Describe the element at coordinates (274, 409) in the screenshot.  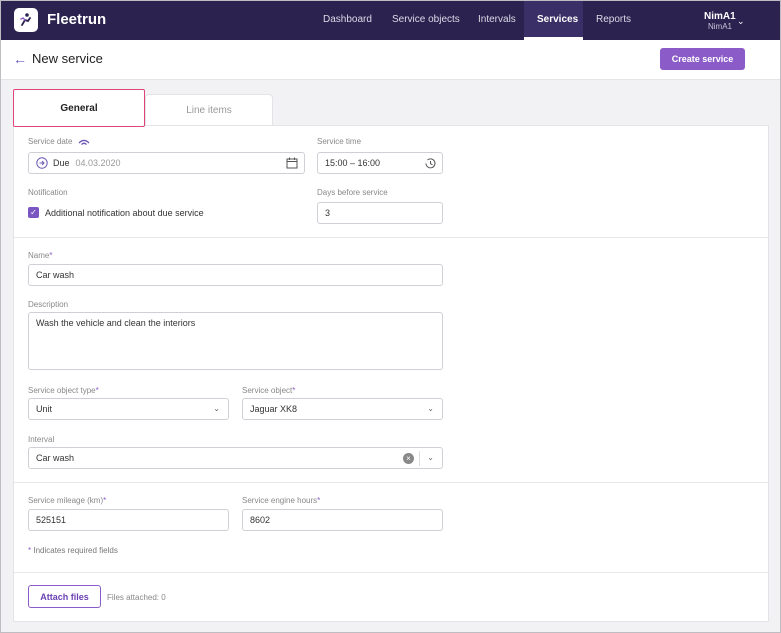
I see `object-value: Jaguar XK8` at that location.